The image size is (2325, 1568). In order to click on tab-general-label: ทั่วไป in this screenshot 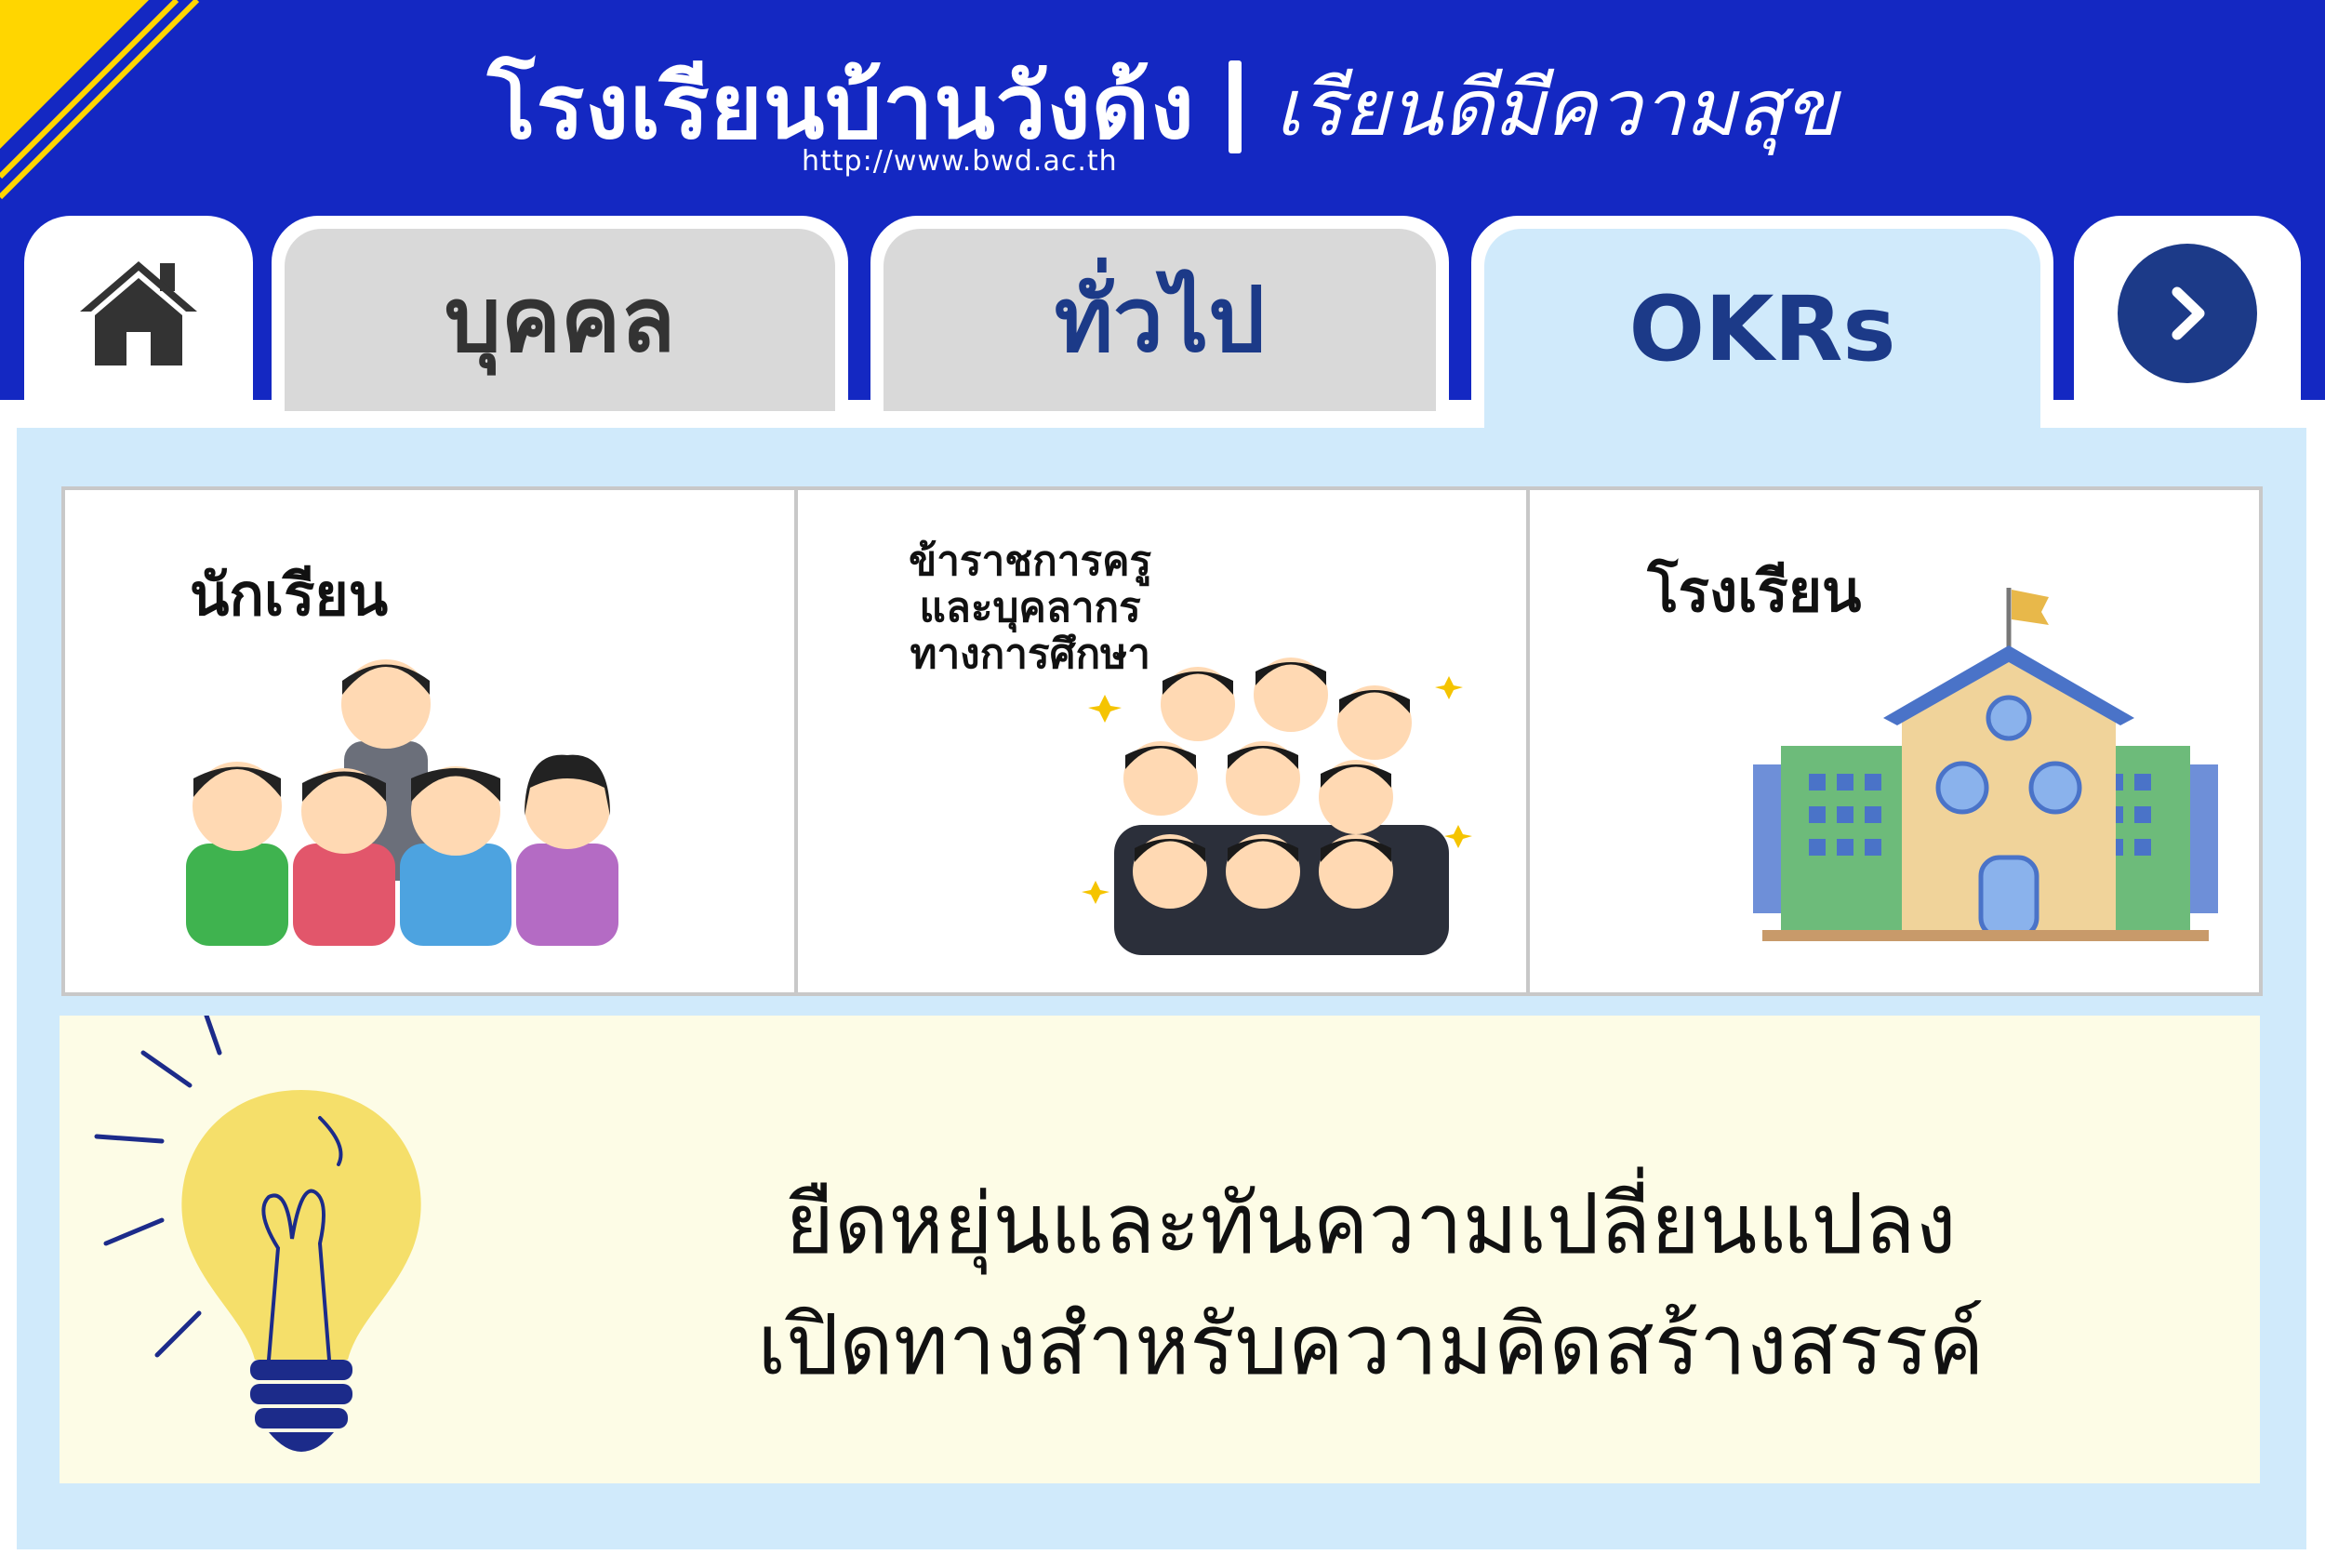, I will do `click(1160, 320)`.